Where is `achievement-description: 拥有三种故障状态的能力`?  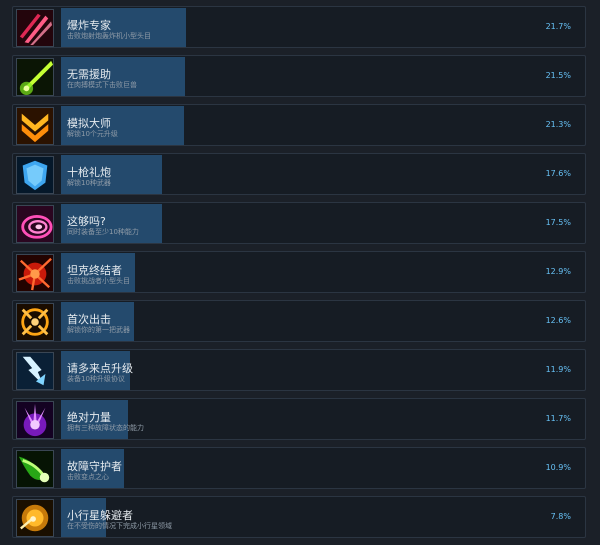 achievement-description: 拥有三种故障状态的能力 is located at coordinates (105, 428).